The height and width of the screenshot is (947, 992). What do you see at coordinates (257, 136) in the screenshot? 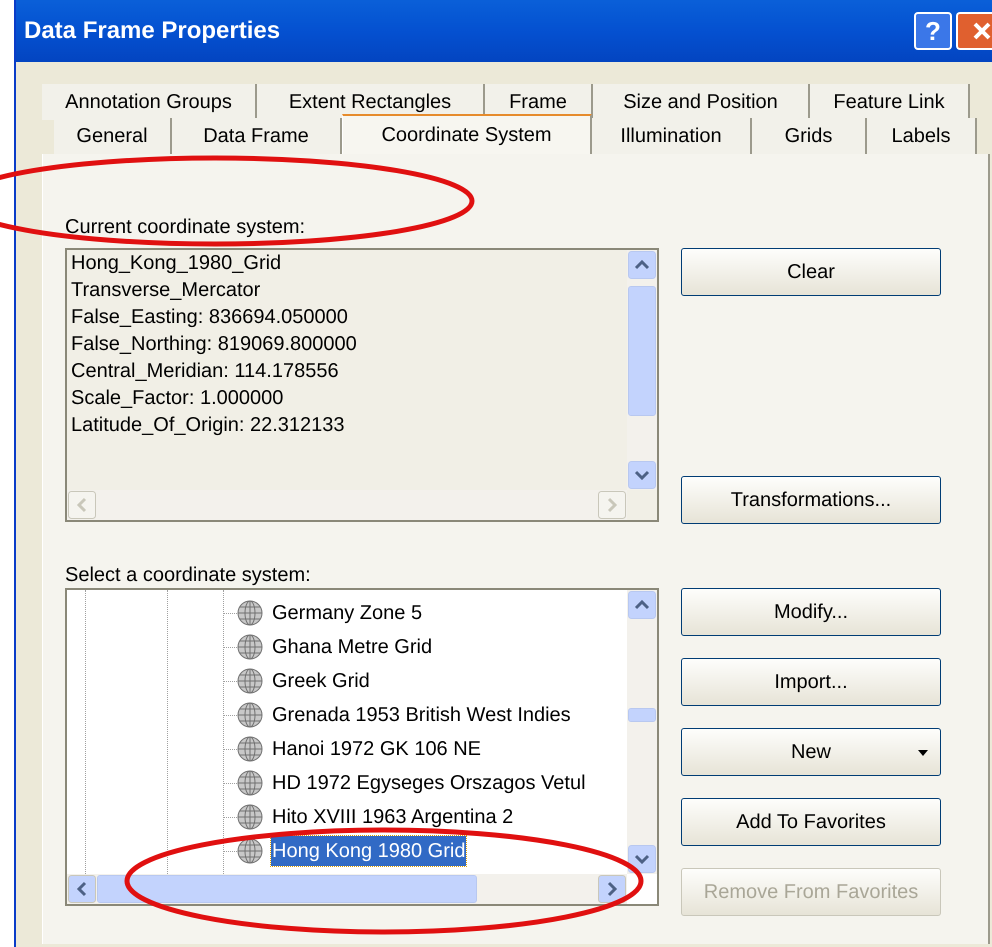
I see `tab: Data Frame` at bounding box center [257, 136].